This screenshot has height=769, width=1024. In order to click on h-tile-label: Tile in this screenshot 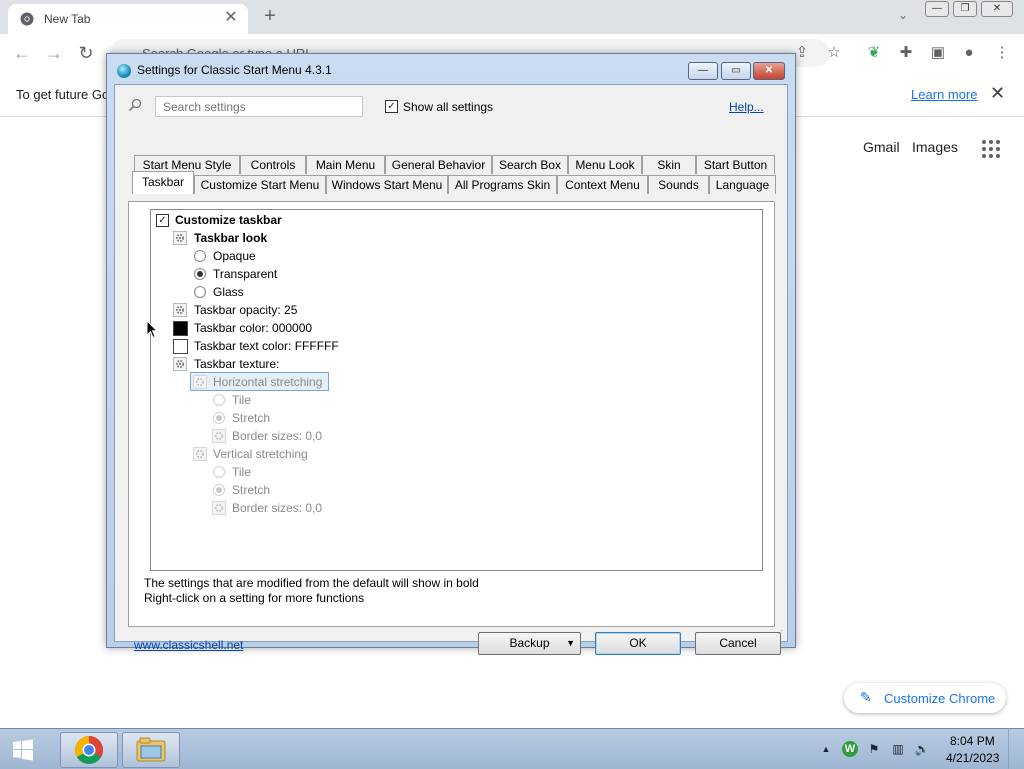, I will do `click(241, 400)`.